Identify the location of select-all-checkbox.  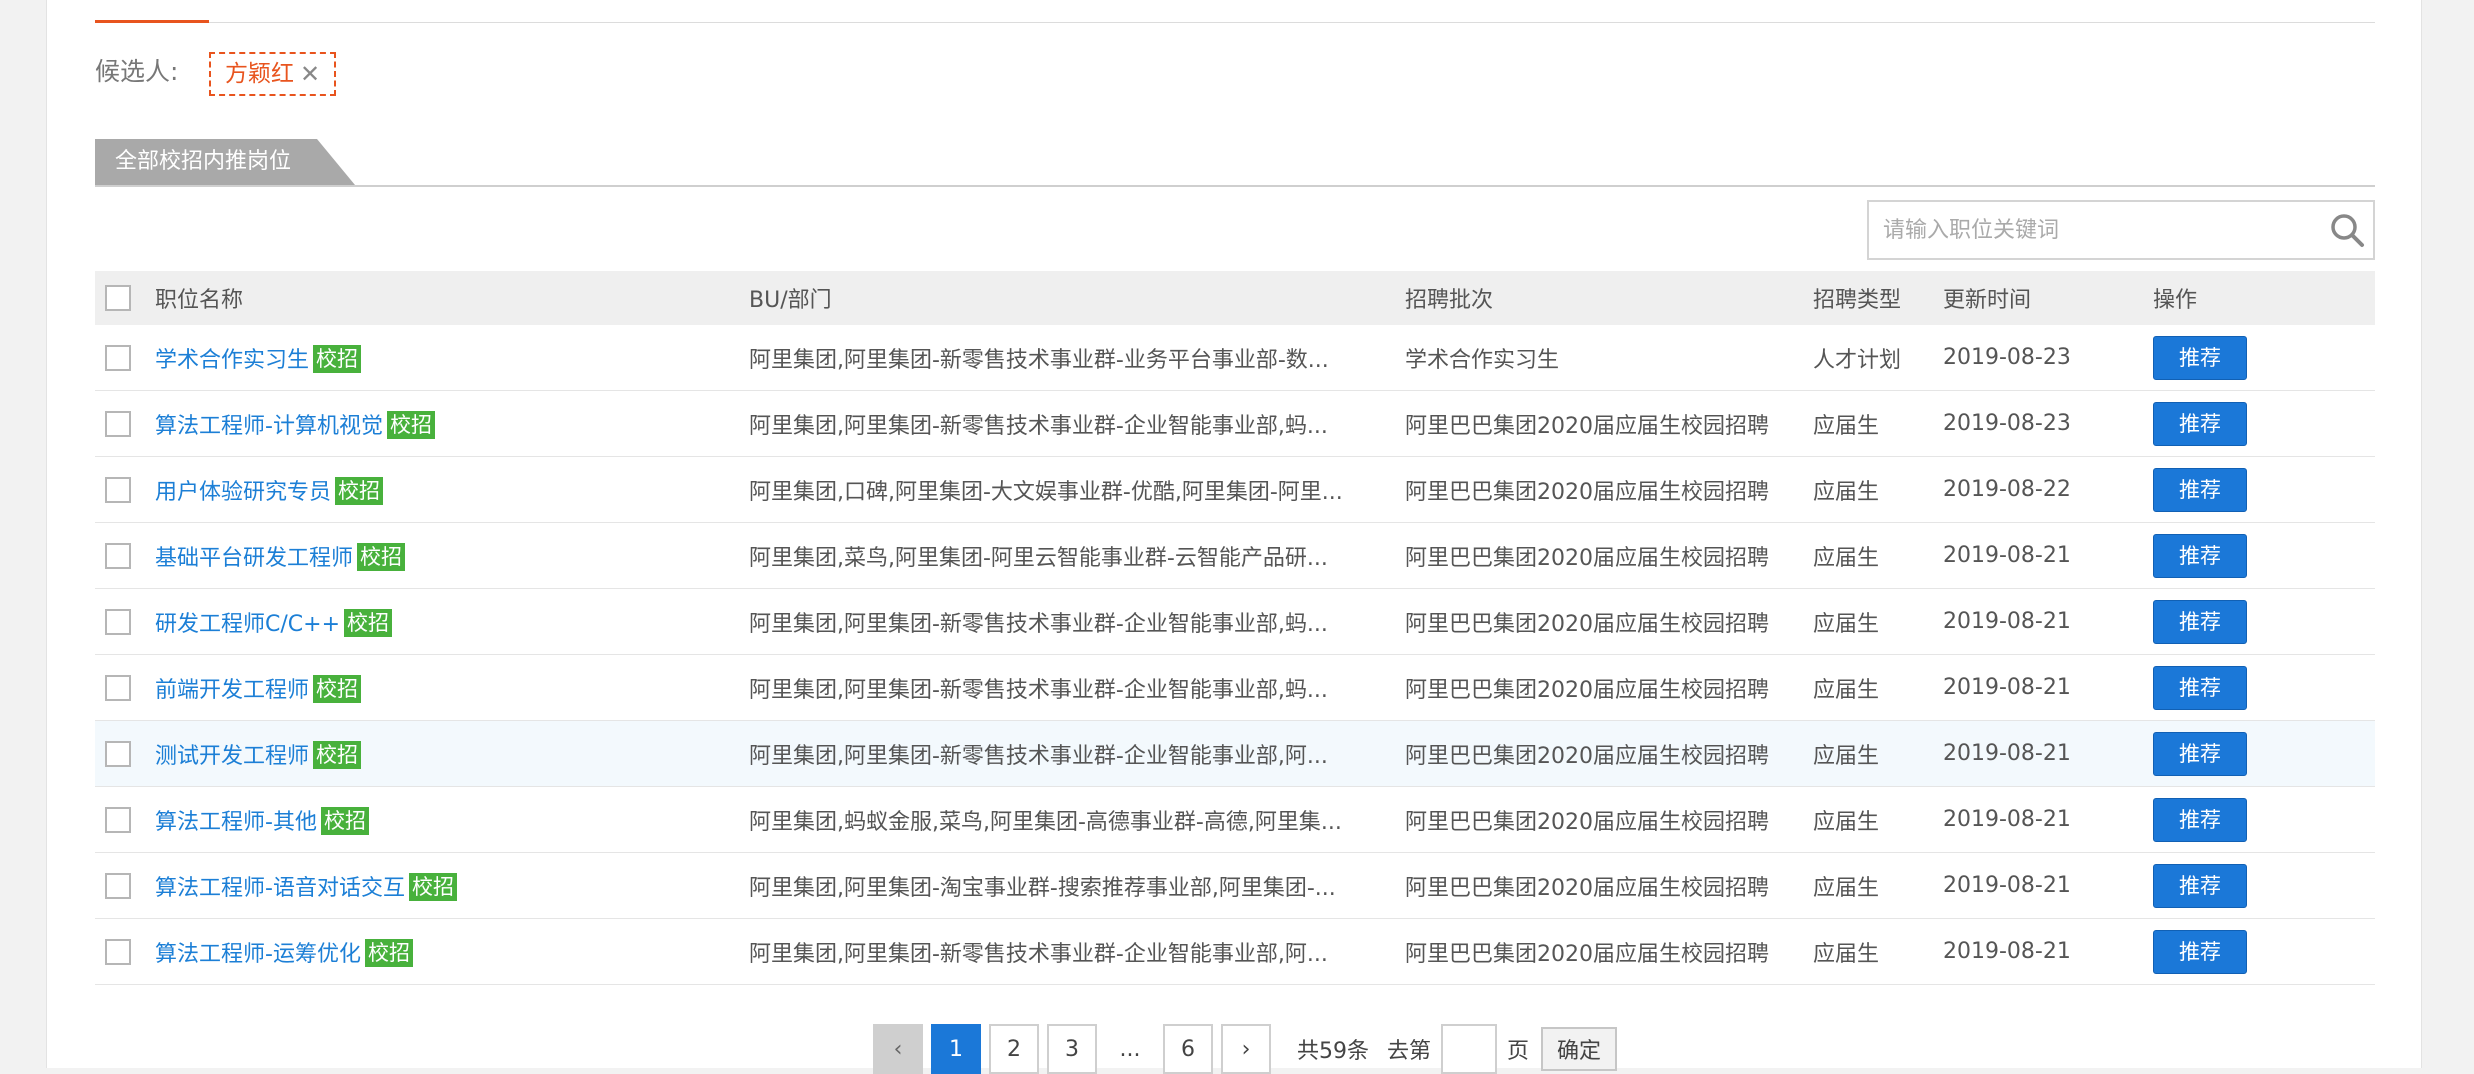
(118, 298).